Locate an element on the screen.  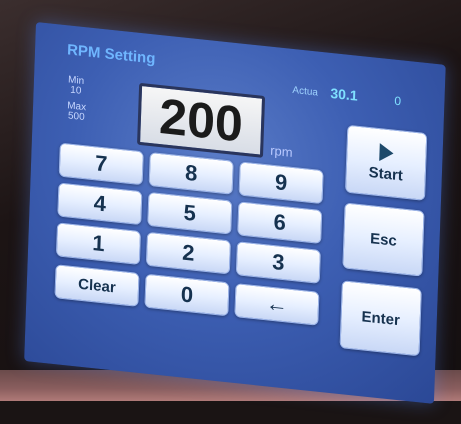
key-0: 0 is located at coordinates (187, 295).